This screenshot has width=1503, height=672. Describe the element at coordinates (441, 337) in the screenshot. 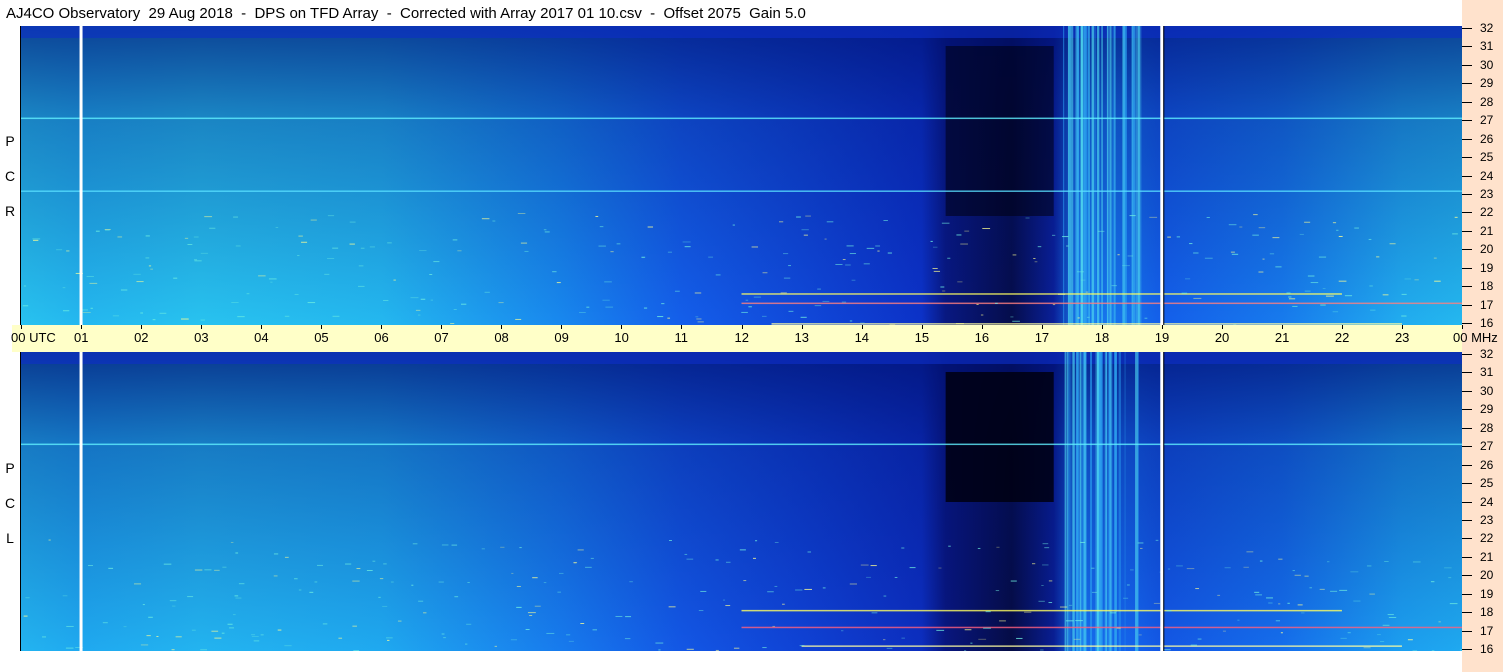

I see `time-tick-label: 07` at that location.